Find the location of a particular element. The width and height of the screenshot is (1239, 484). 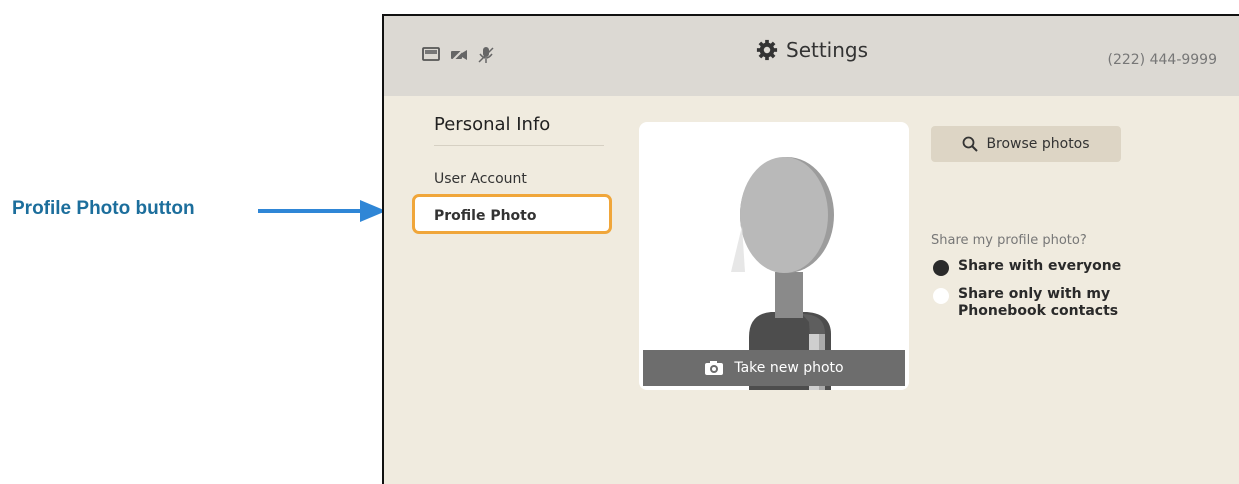

page-title: Settings is located at coordinates (827, 50).